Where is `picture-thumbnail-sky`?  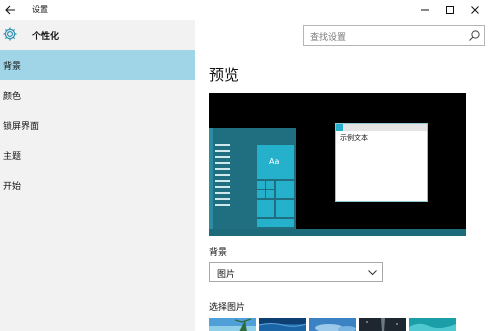 picture-thumbnail-sky is located at coordinates (332, 324).